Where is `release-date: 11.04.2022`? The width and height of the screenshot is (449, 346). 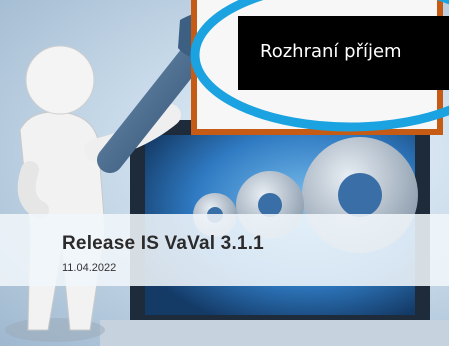
release-date: 11.04.2022 is located at coordinates (89, 268).